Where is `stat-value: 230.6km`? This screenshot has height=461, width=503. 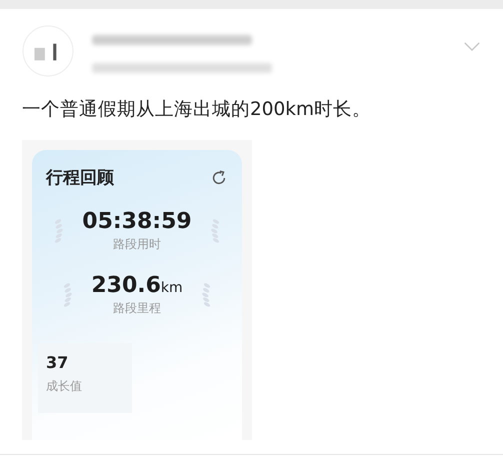 stat-value: 230.6km is located at coordinates (137, 285).